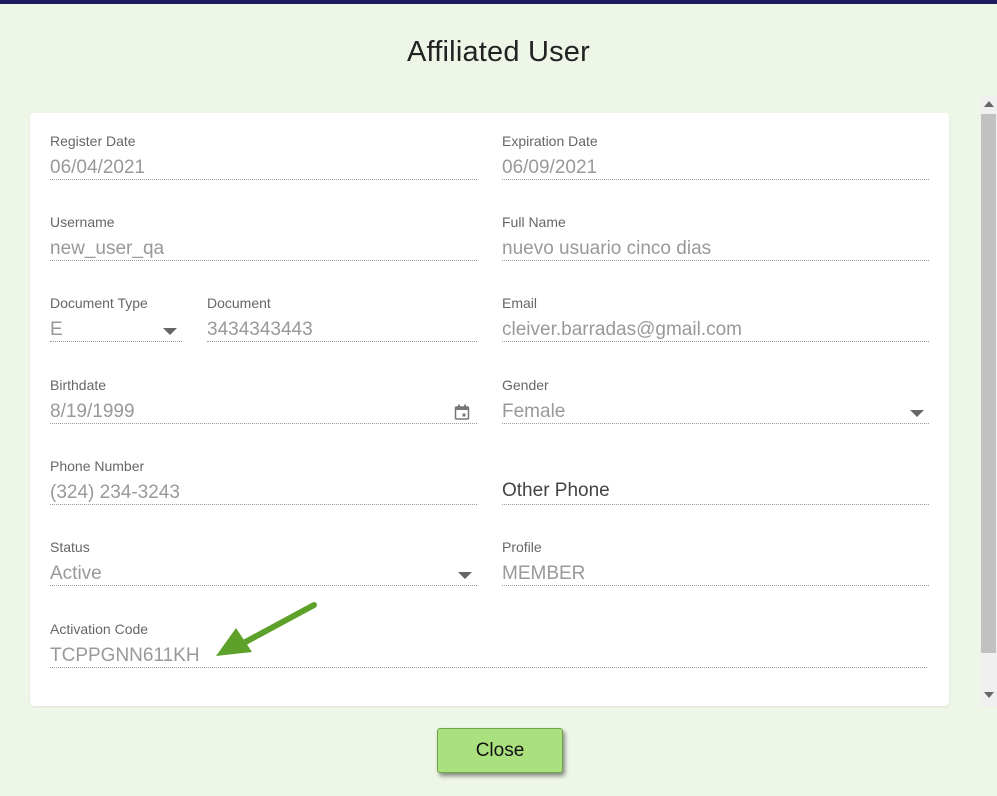 This screenshot has width=997, height=796. What do you see at coordinates (607, 248) in the screenshot?
I see `full-name-value: nuevo usuario cinco dias` at bounding box center [607, 248].